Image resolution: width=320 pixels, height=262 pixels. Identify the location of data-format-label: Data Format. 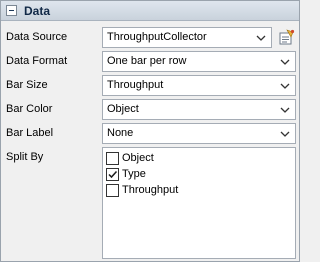
(37, 61).